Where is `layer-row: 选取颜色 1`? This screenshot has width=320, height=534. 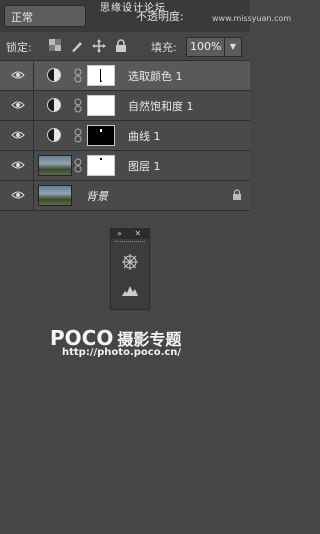 layer-row: 选取颜色 1 is located at coordinates (125, 76).